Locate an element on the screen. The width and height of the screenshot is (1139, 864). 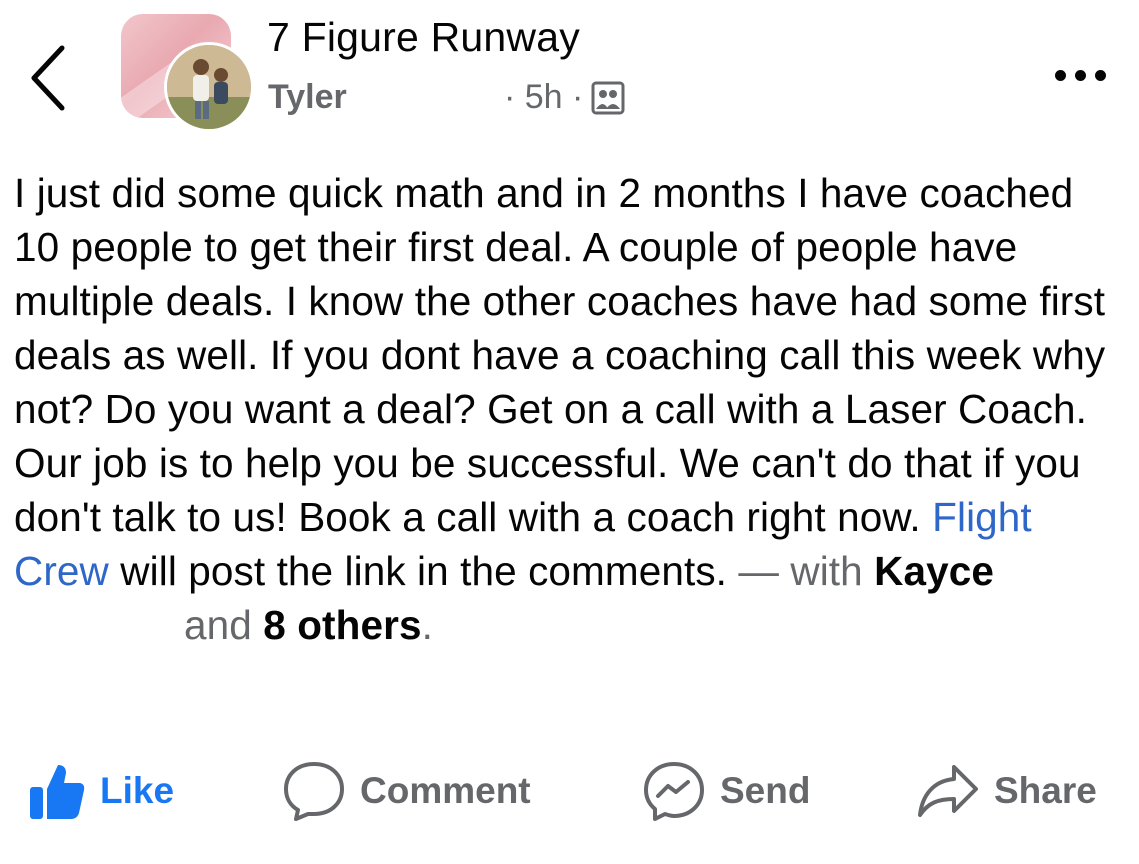
like-label: Like is located at coordinates (137, 790).